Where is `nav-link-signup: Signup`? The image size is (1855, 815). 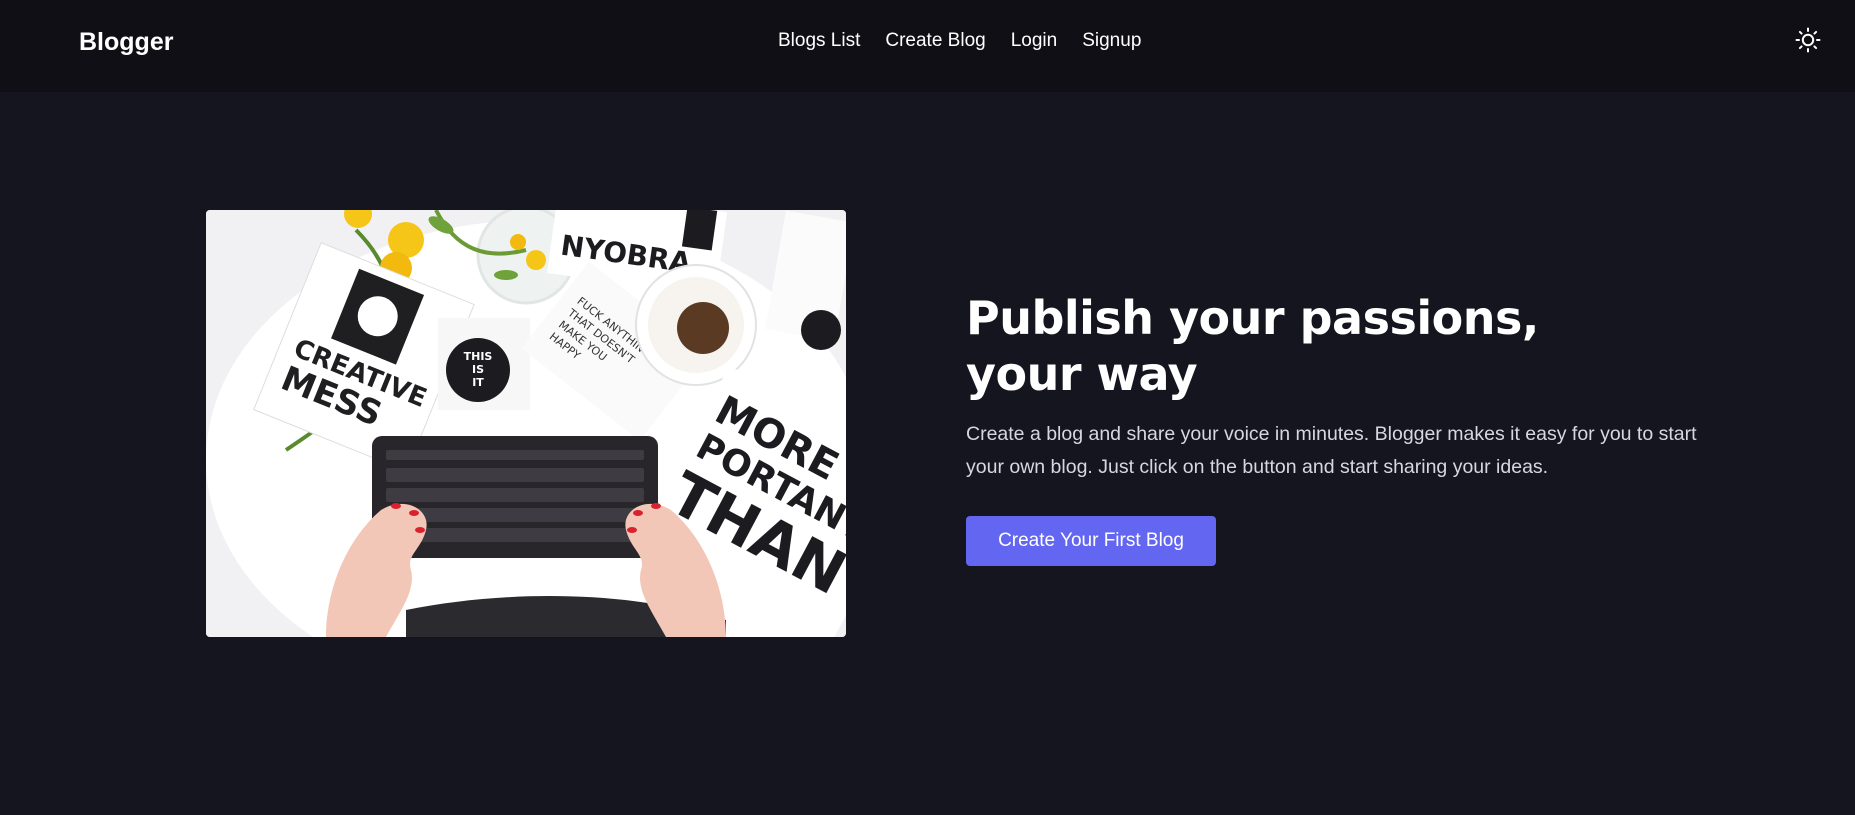 nav-link-signup: Signup is located at coordinates (1111, 41).